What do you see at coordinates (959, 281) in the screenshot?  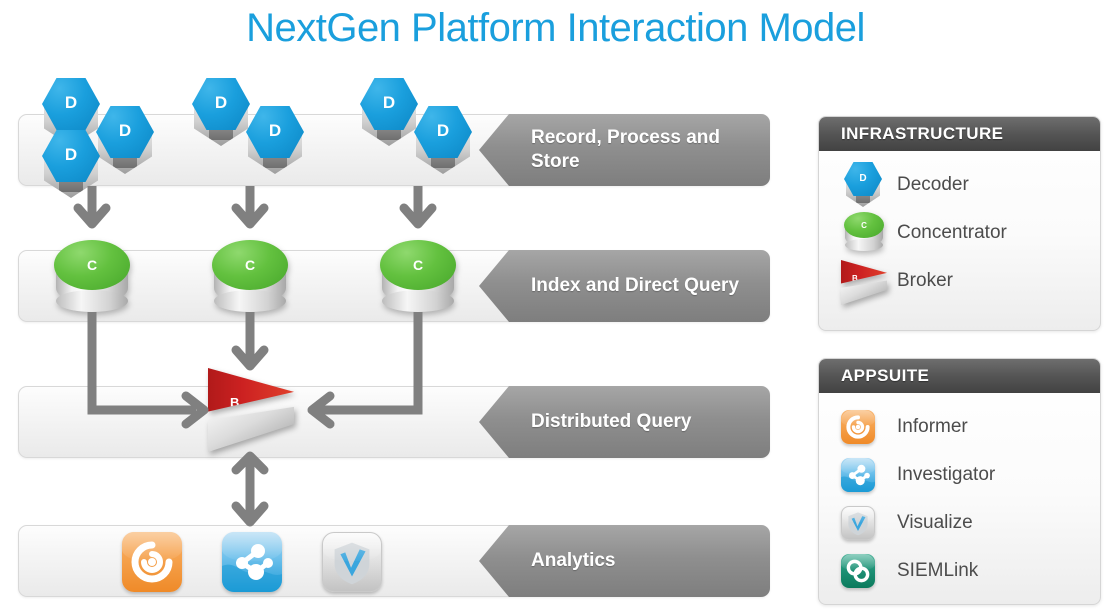 I see `legend-item-broker: B Broker` at bounding box center [959, 281].